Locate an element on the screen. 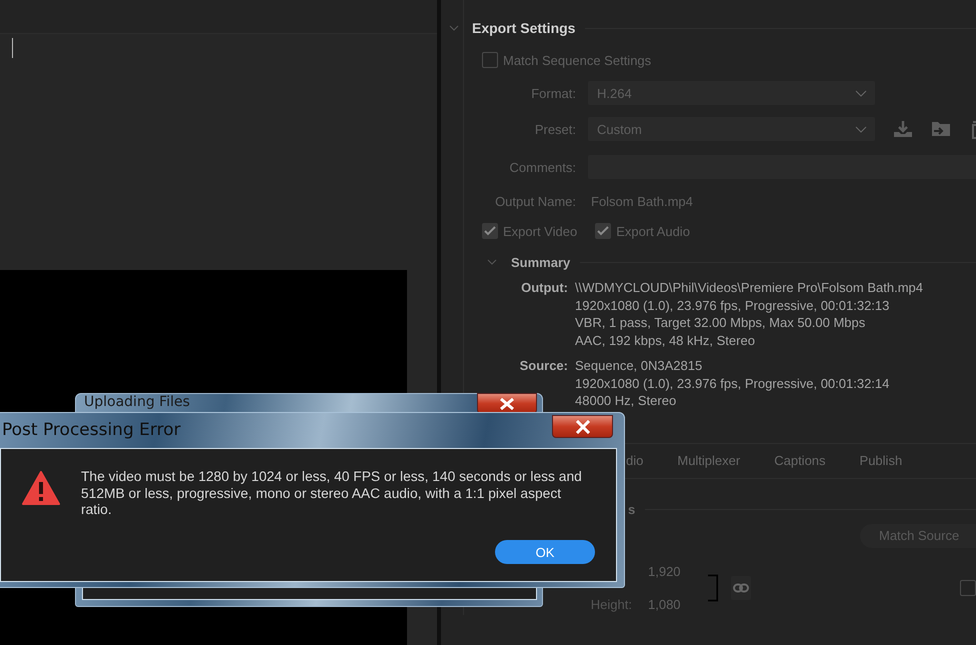 This screenshot has height=645, width=976. tab: Publish is located at coordinates (881, 460).